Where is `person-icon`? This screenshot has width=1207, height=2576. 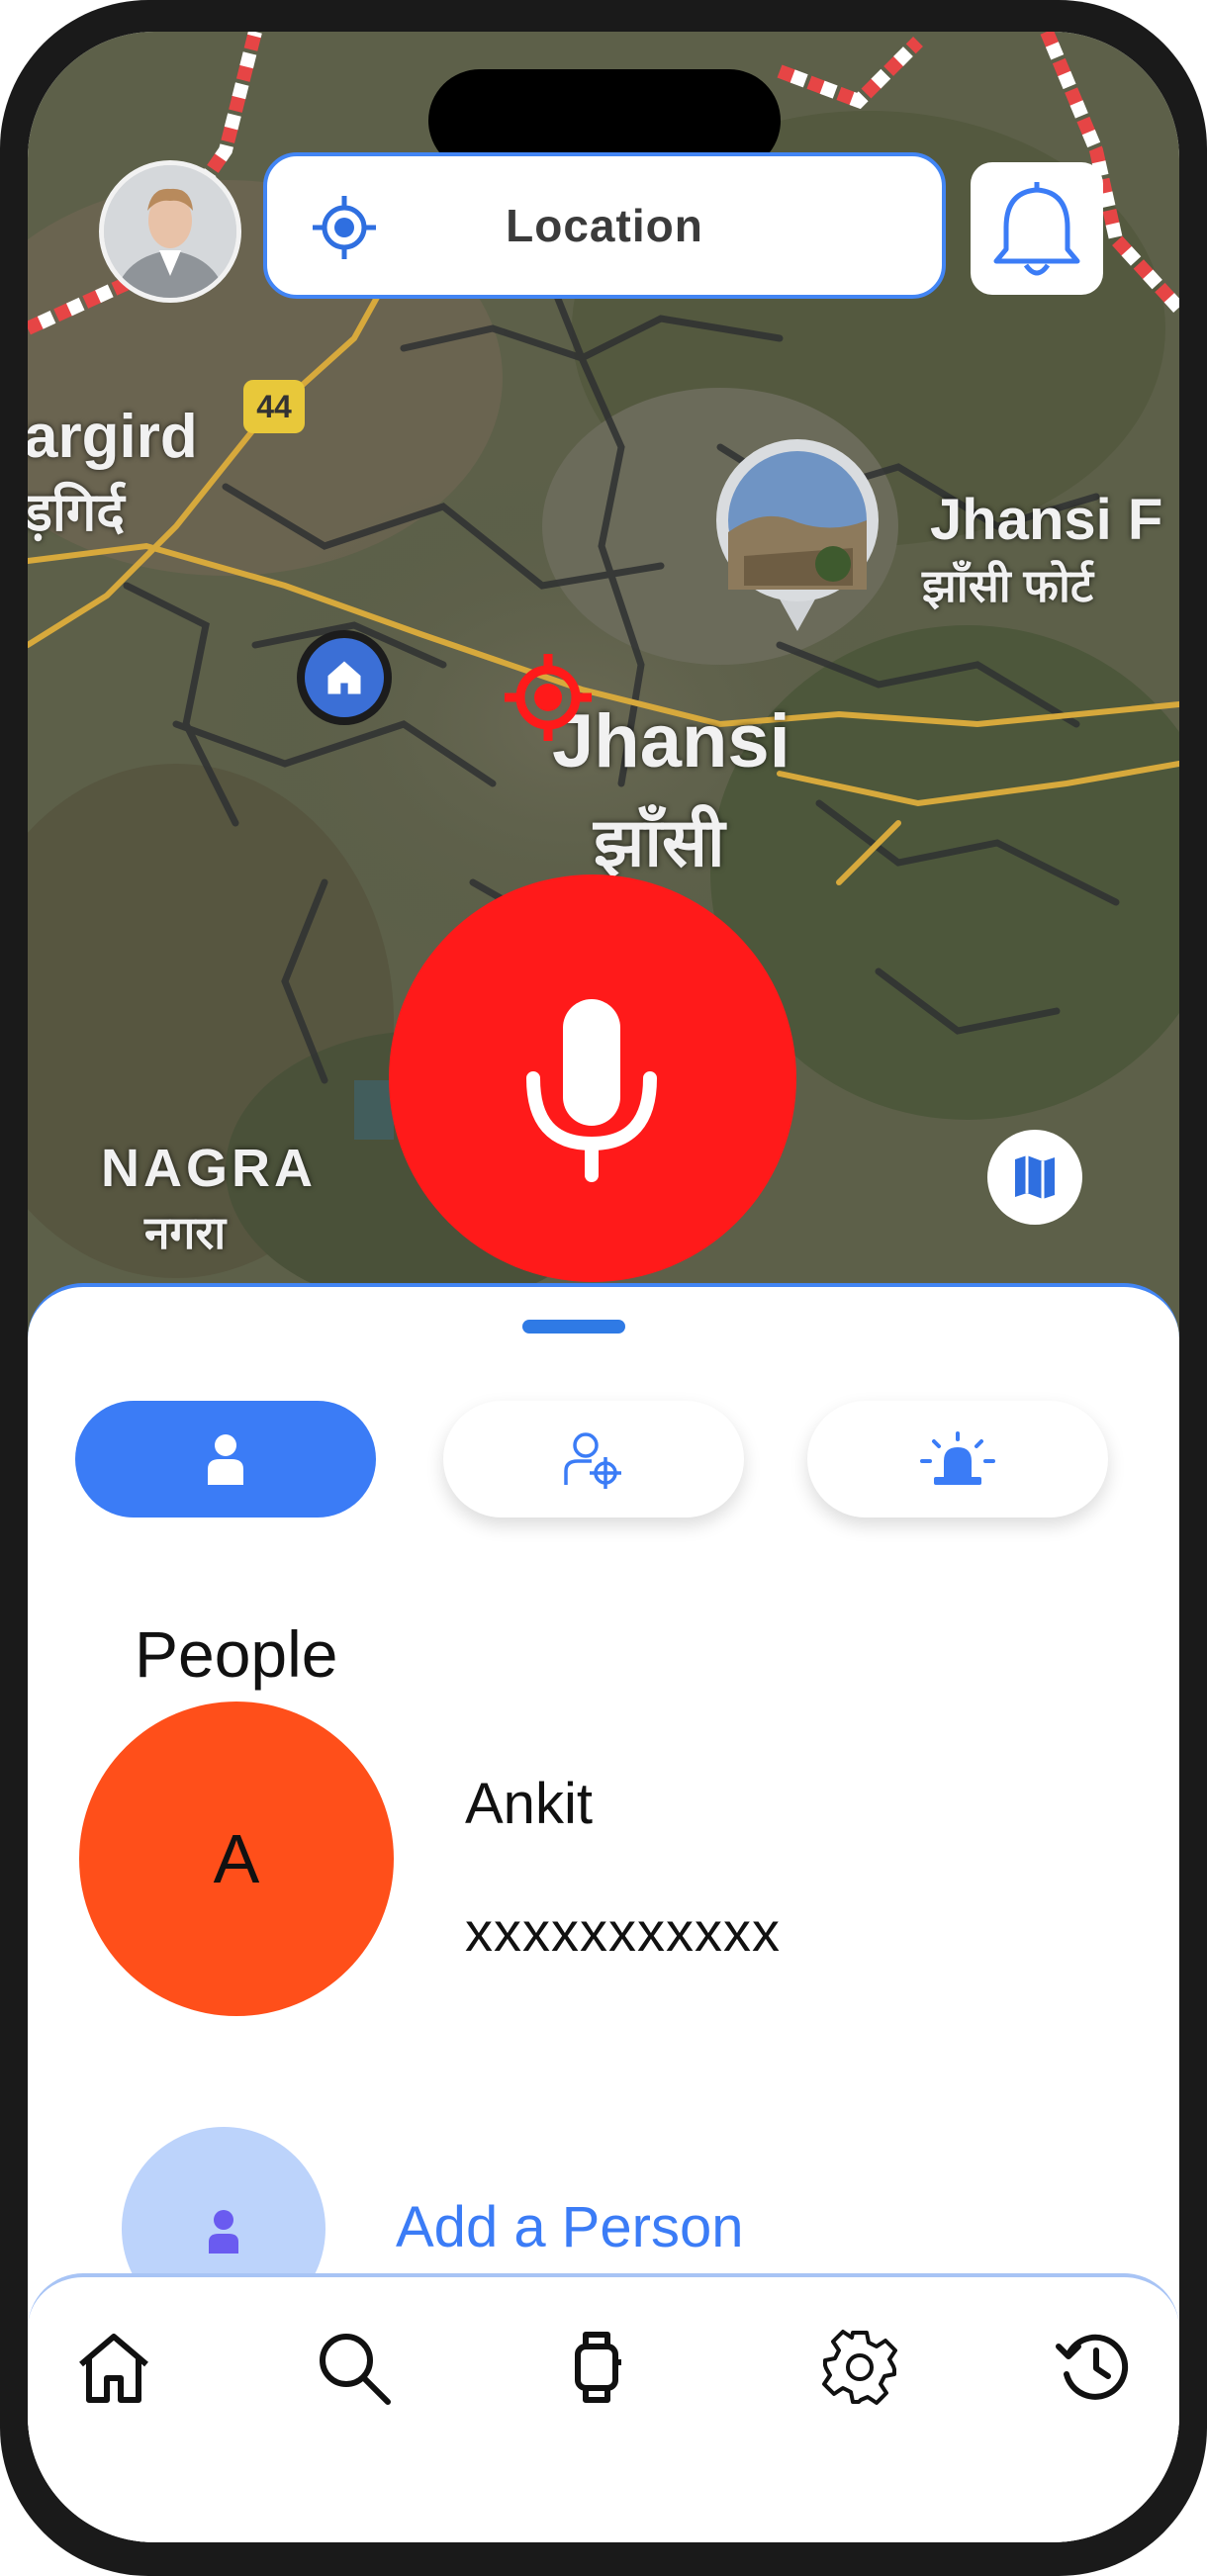 person-icon is located at coordinates (225, 1460).